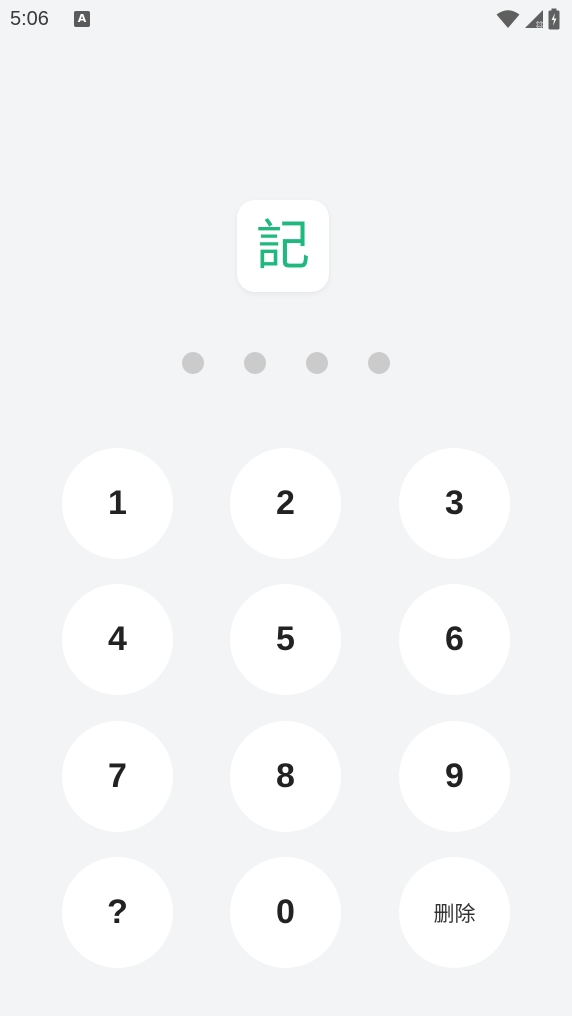 This screenshot has height=1016, width=572. I want to click on key-label: 4, so click(117, 639).